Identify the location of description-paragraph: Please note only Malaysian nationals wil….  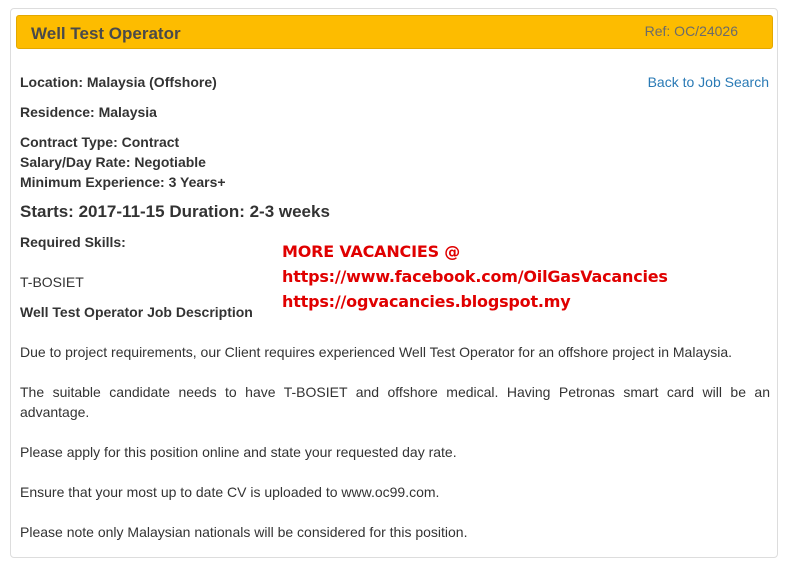
(244, 532).